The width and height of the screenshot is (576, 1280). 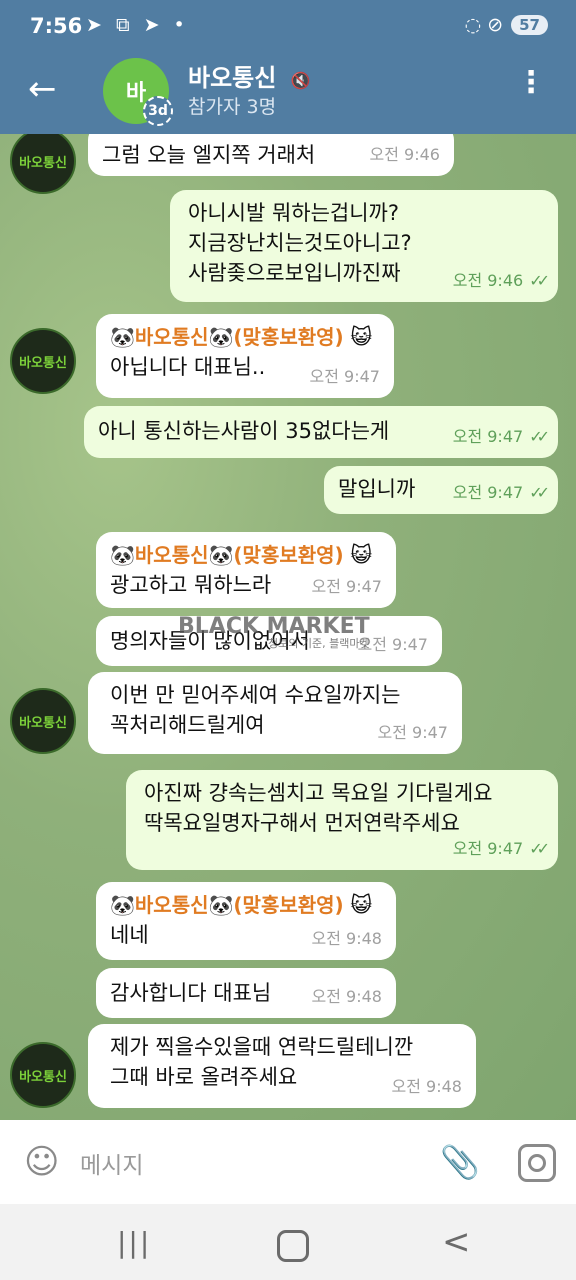 What do you see at coordinates (245, 356) in the screenshot?
I see `message-bubble: 🐼바오통신🐼(맞홍보환영) 😺 아닙니다 대표님.. 오전 9:47` at bounding box center [245, 356].